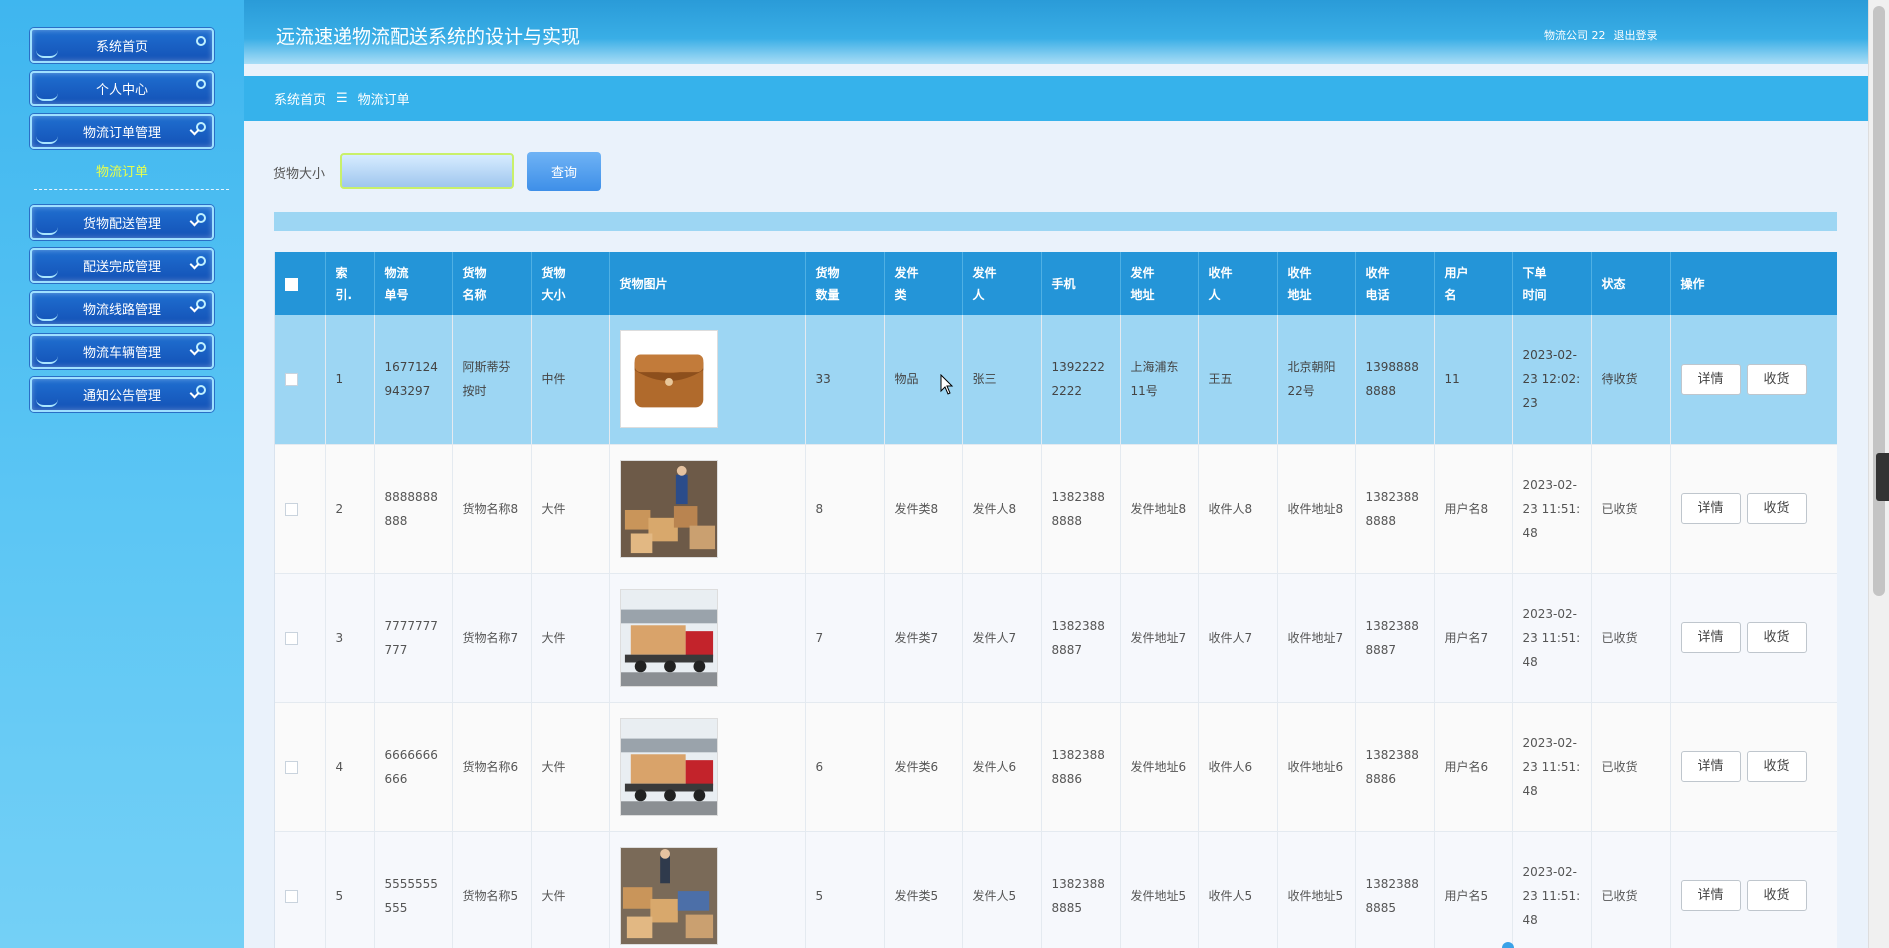  I want to click on breadcrumb-home: 系统首页, so click(300, 98).